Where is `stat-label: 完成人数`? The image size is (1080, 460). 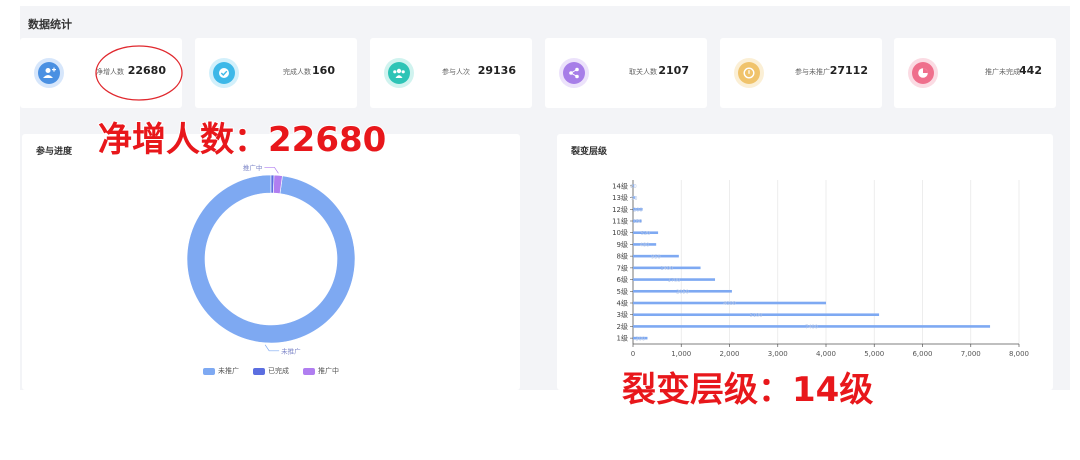 stat-label: 完成人数 is located at coordinates (297, 72).